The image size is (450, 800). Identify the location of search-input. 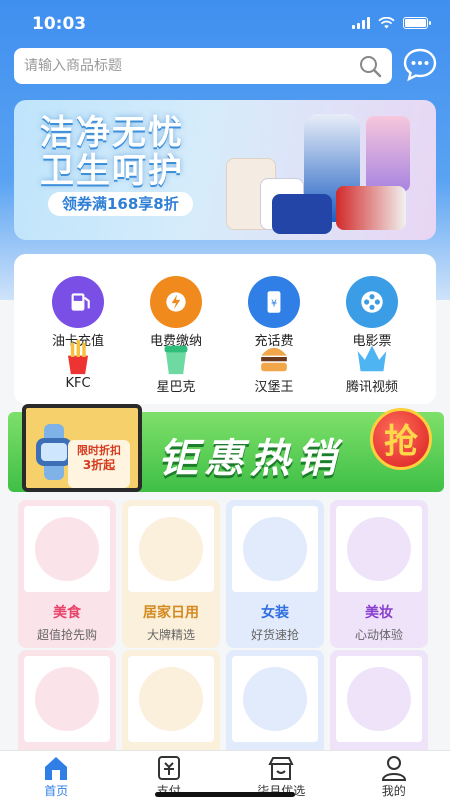
(191, 66).